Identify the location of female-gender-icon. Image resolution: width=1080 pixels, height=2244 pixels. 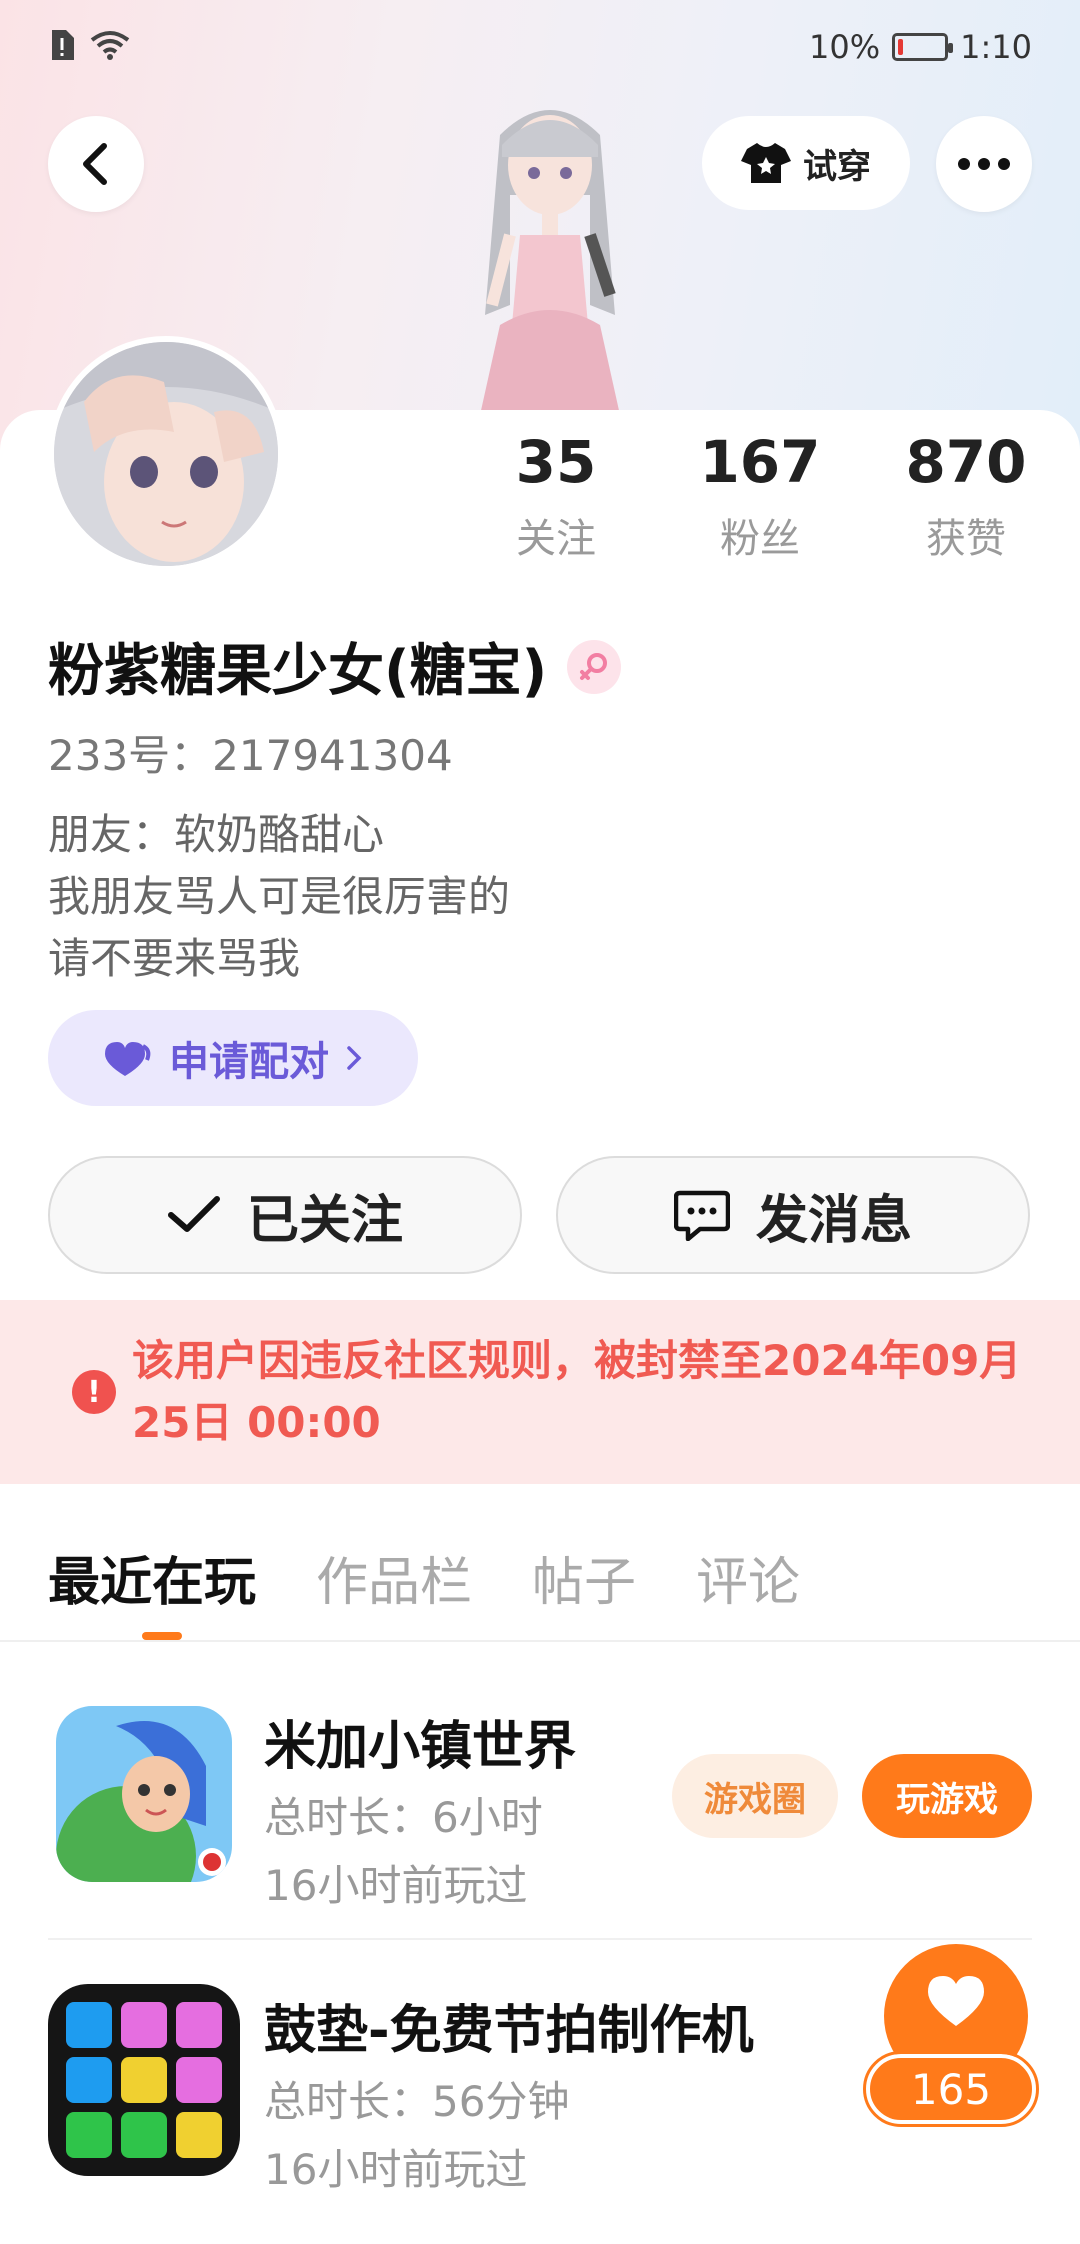
(594, 666).